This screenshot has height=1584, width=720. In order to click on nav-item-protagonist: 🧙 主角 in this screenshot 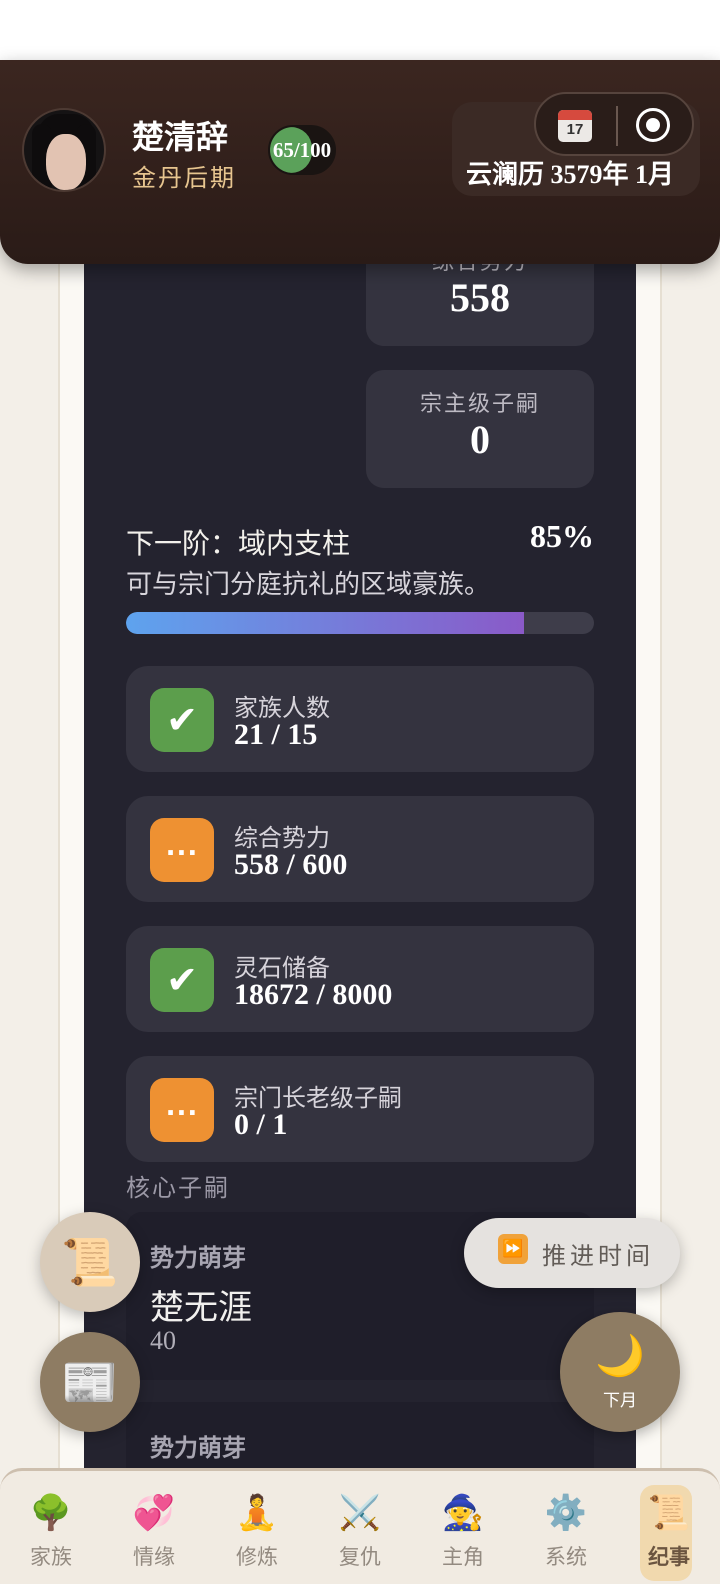, I will do `click(463, 1527)`.